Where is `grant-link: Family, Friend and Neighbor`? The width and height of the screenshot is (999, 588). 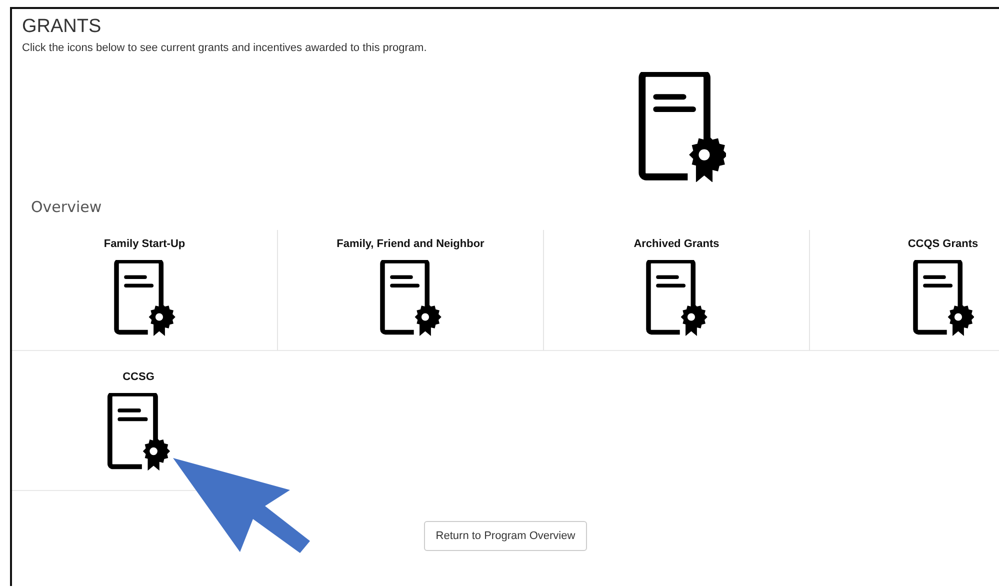 grant-link: Family, Friend and Neighbor is located at coordinates (410, 244).